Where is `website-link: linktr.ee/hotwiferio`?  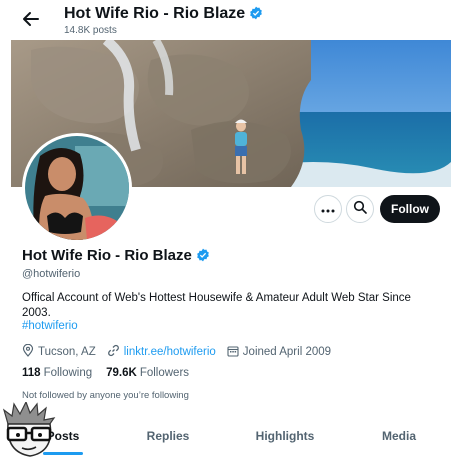 website-link: linktr.ee/hotwiferio is located at coordinates (170, 352).